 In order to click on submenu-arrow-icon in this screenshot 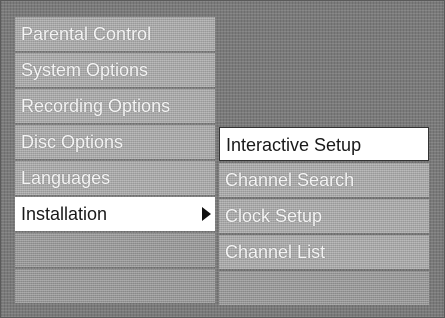, I will do `click(206, 214)`.